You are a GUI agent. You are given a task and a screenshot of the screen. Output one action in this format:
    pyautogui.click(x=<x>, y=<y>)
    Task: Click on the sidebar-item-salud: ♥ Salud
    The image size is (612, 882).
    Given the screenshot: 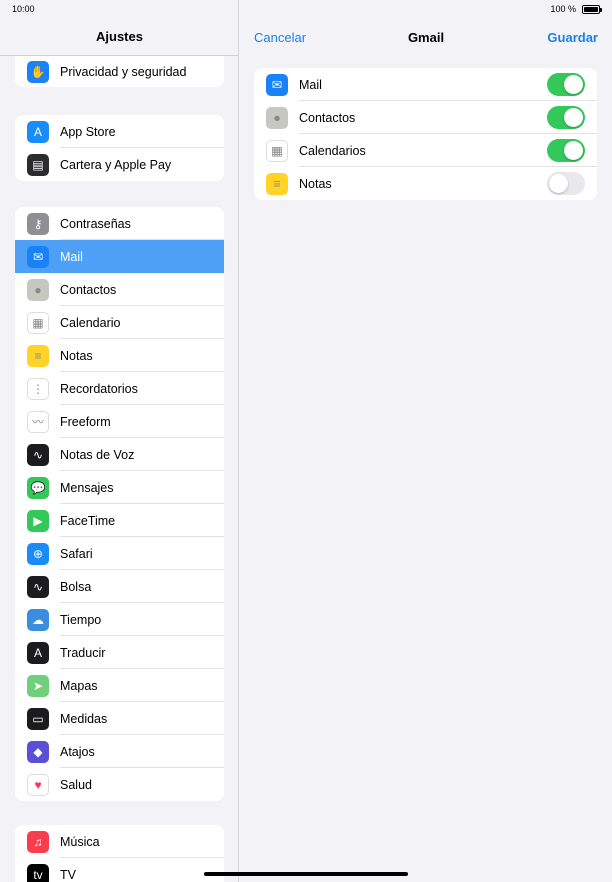 What is the action you would take?
    pyautogui.click(x=119, y=784)
    